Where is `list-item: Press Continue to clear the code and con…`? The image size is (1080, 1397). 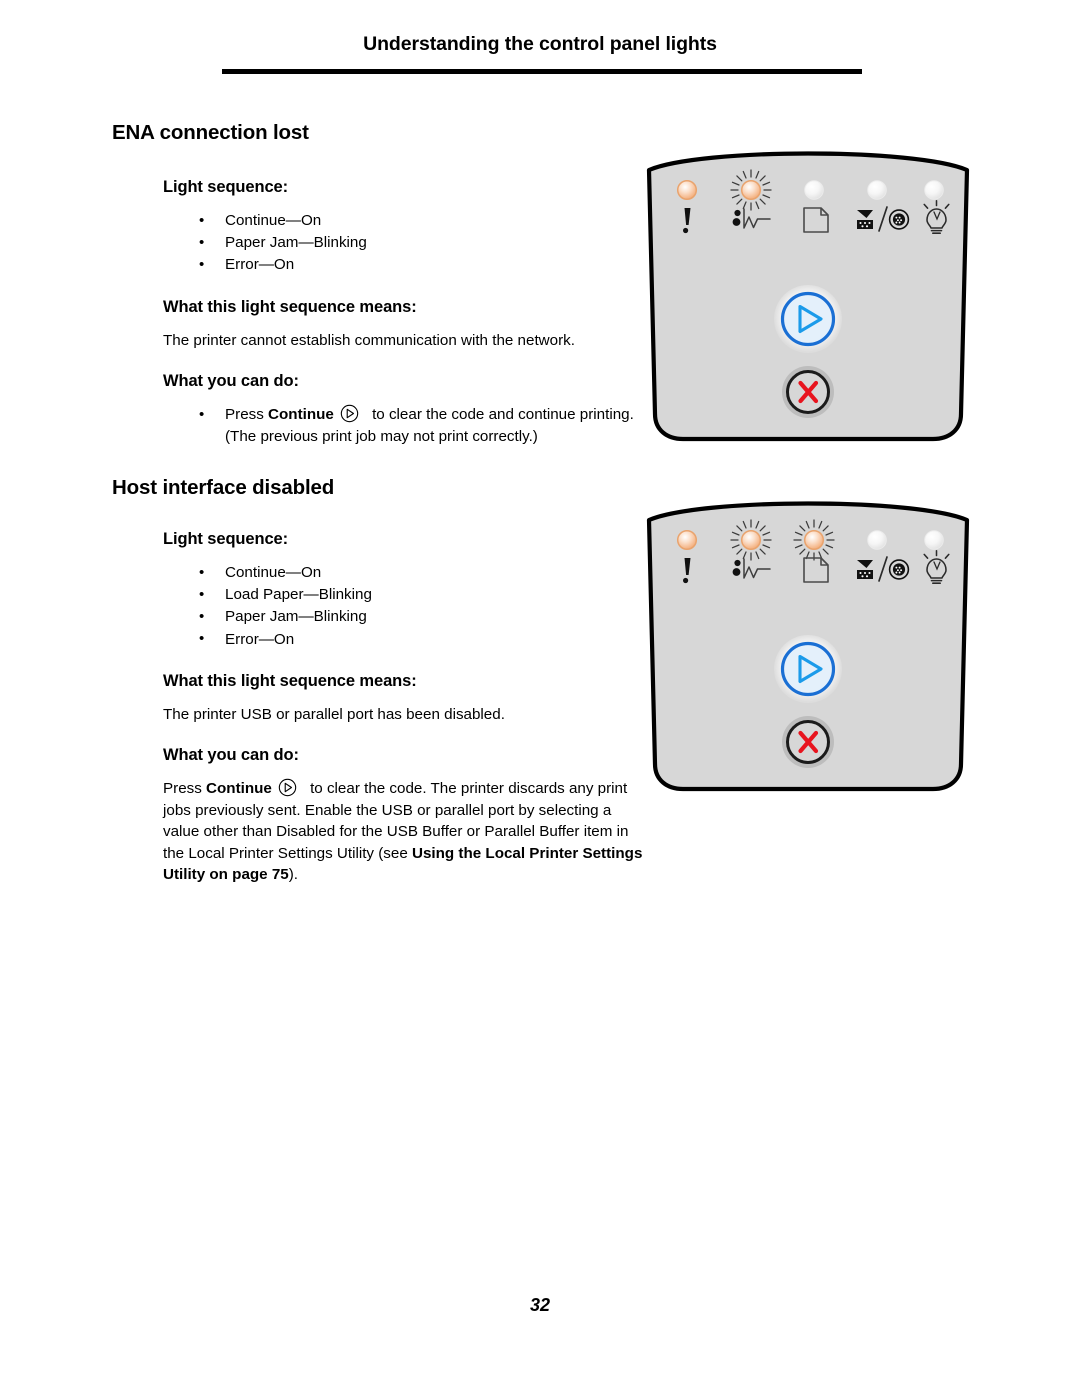
list-item: Press Continue to clear the code and con… is located at coordinates (403, 426).